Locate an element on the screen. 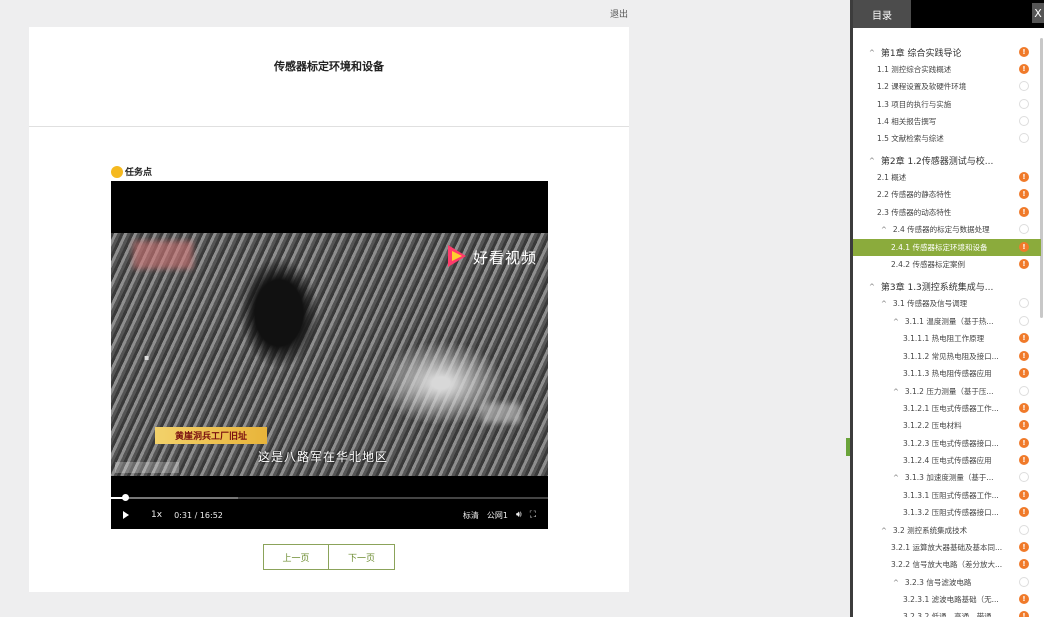 This screenshot has width=1044, height=617. toc-item-label: 1.3 项目的执行与实施 is located at coordinates (914, 104).